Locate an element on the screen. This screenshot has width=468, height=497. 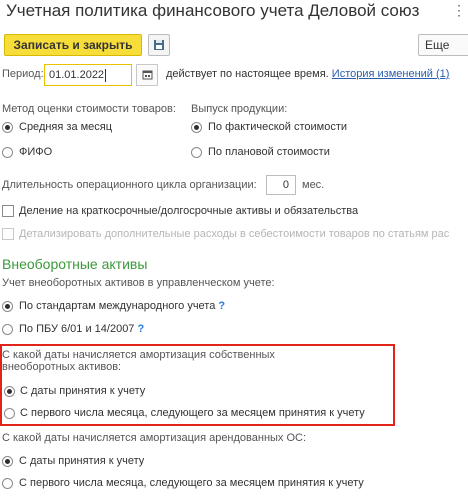
mgmt-pbu-row: По ПБУ 6/01 и 14/2007 ? is located at coordinates (81, 329).